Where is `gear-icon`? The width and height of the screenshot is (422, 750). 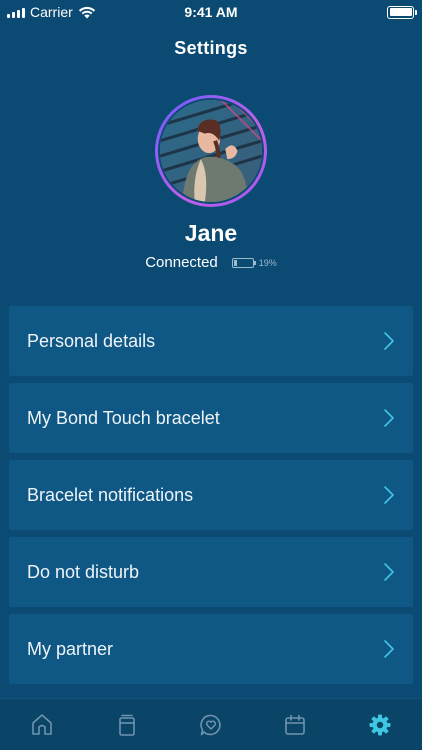
gear-icon is located at coordinates (380, 724).